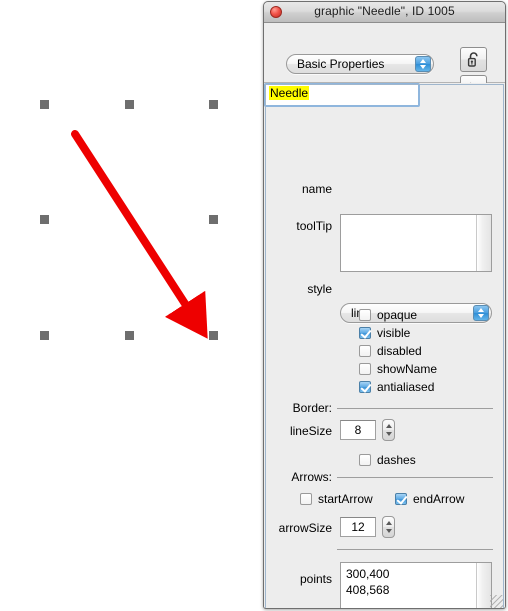 The width and height of the screenshot is (508, 611). I want to click on checkbox-showname: showName, so click(398, 369).